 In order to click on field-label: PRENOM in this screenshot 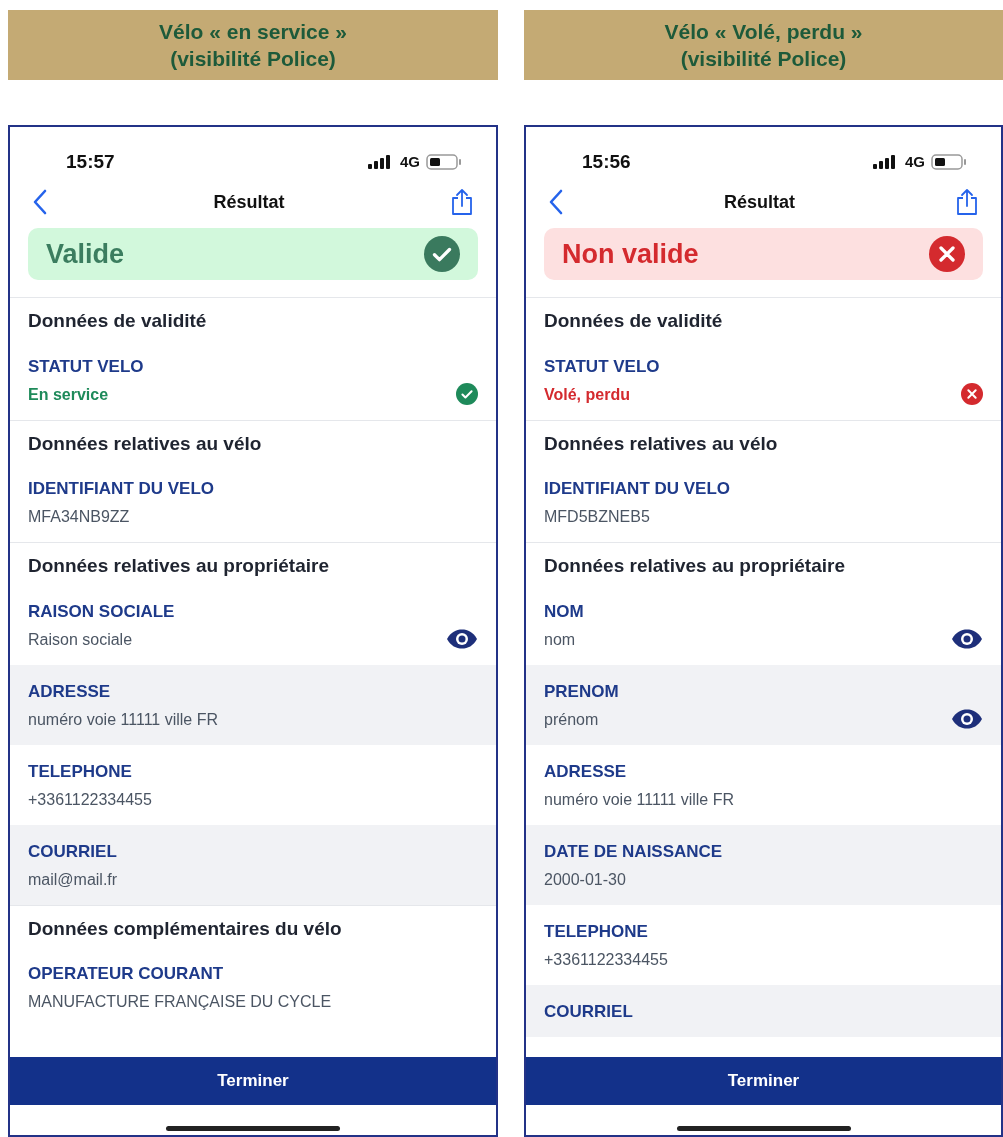, I will do `click(581, 691)`.